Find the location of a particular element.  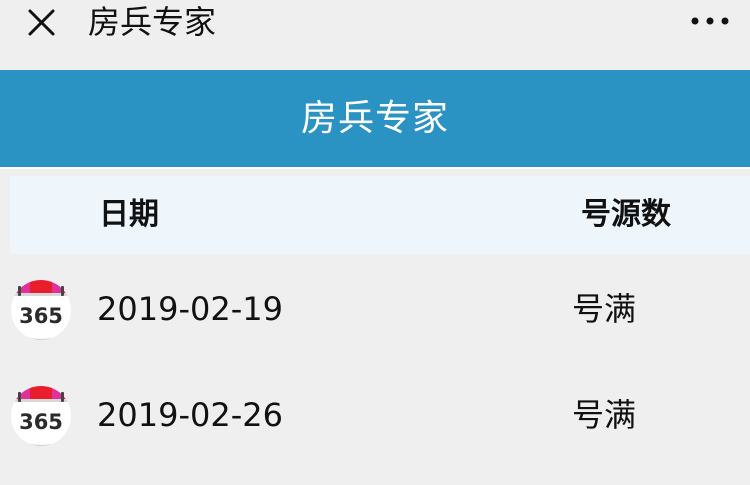

close-icon is located at coordinates (42, 22).